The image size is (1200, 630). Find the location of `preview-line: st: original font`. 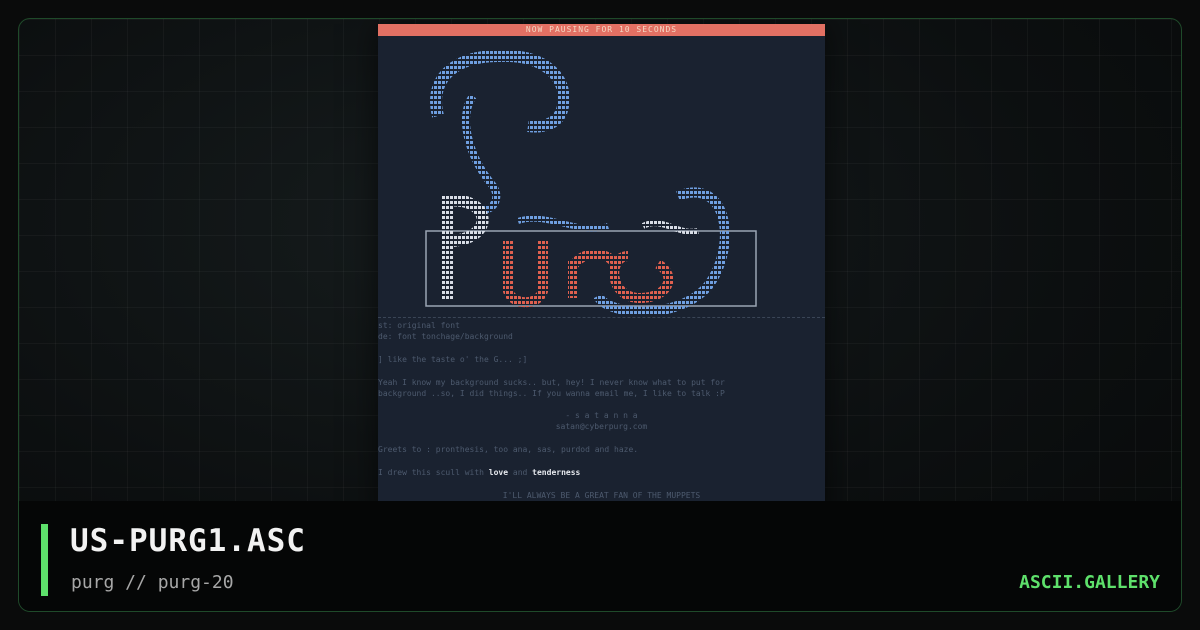

preview-line: st: original font is located at coordinates (419, 325).